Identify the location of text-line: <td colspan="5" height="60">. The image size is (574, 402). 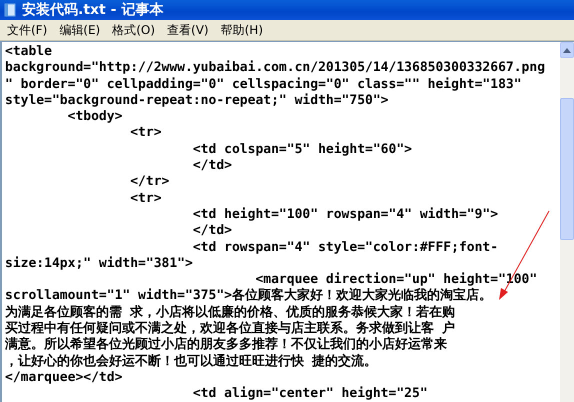
(302, 150).